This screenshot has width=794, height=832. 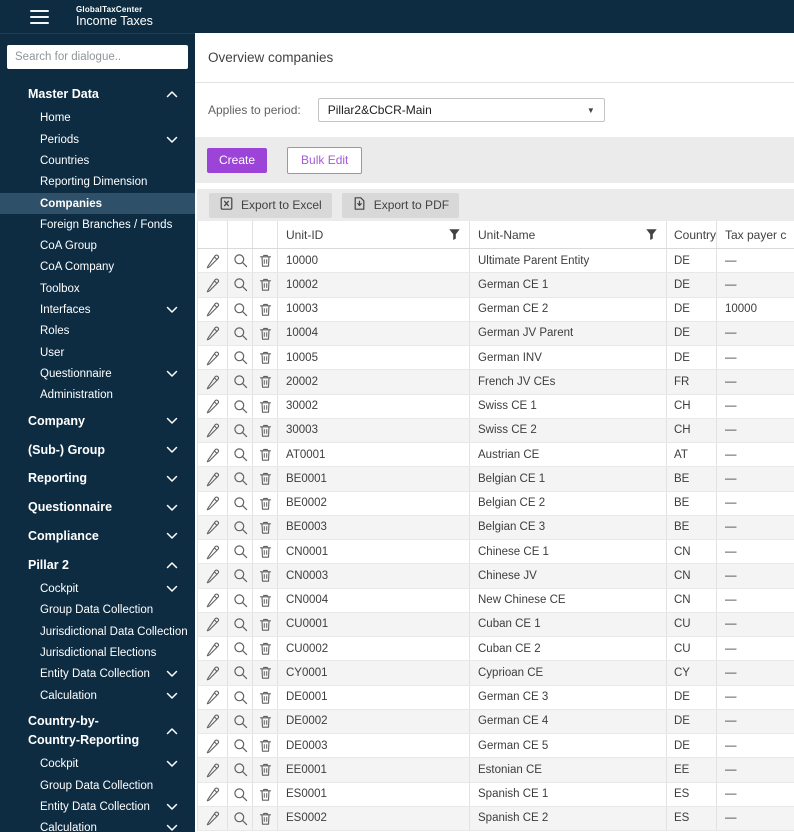 I want to click on period-select: Pillar2&CbCR-Main ▼, so click(x=461, y=110).